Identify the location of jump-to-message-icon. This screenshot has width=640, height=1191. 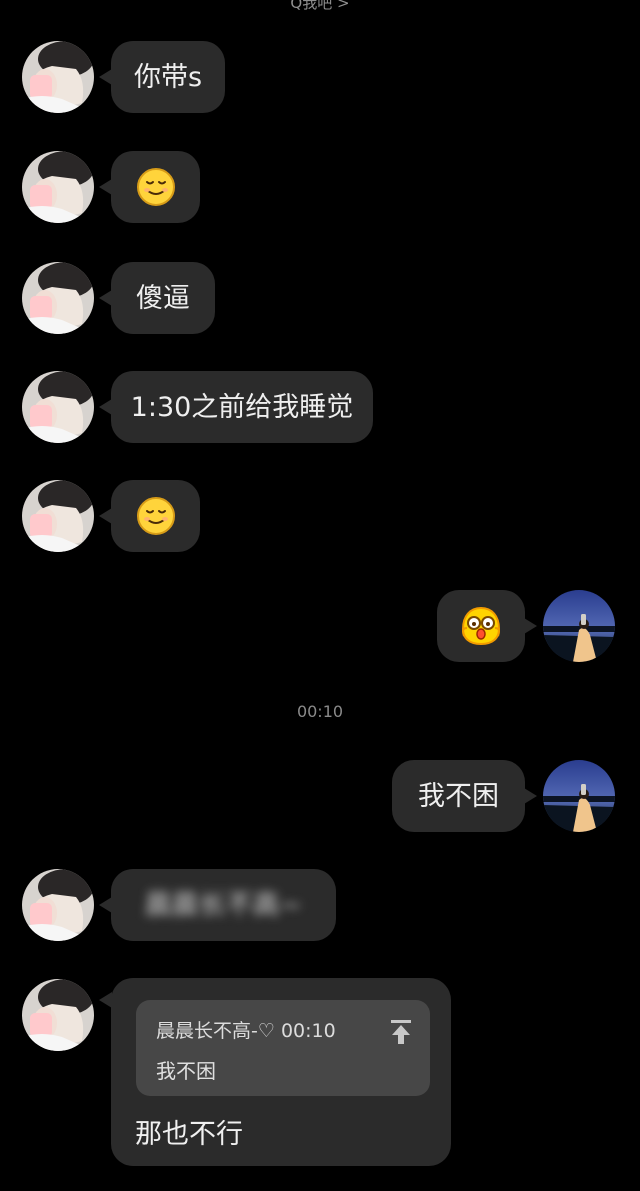
(401, 1032).